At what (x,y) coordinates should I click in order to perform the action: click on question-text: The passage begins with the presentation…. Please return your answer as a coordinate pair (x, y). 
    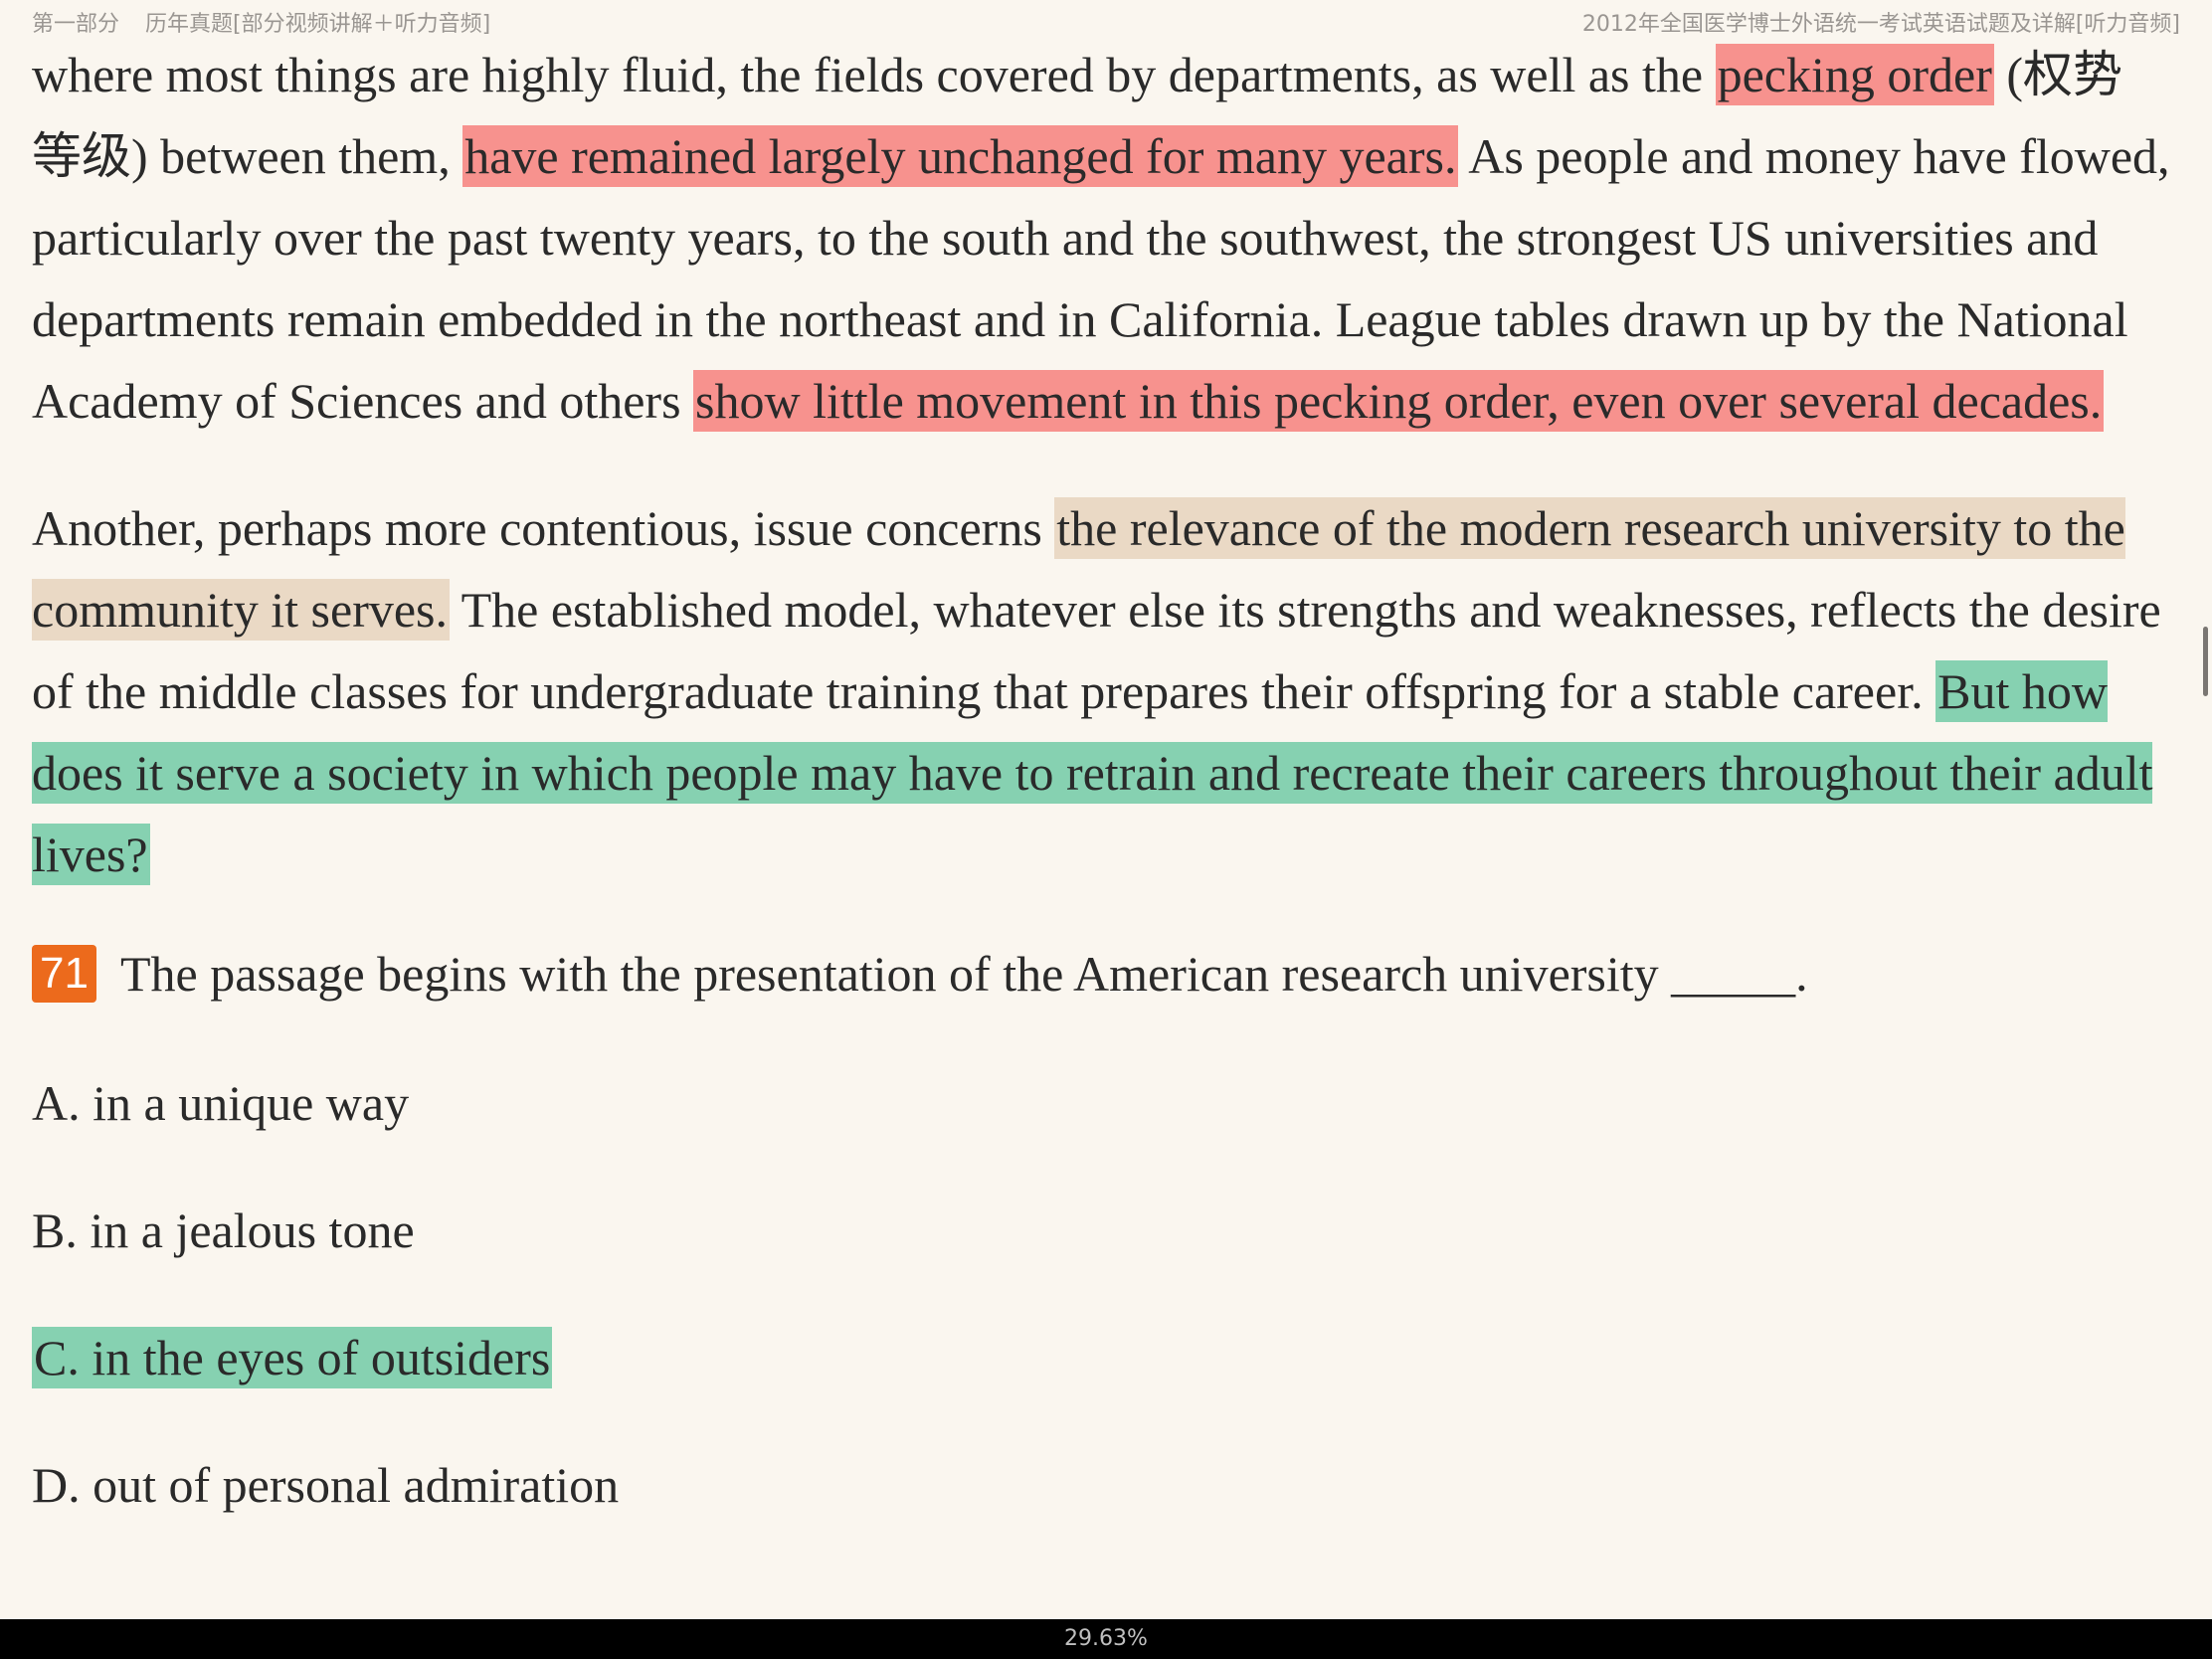
    Looking at the image, I should click on (963, 974).